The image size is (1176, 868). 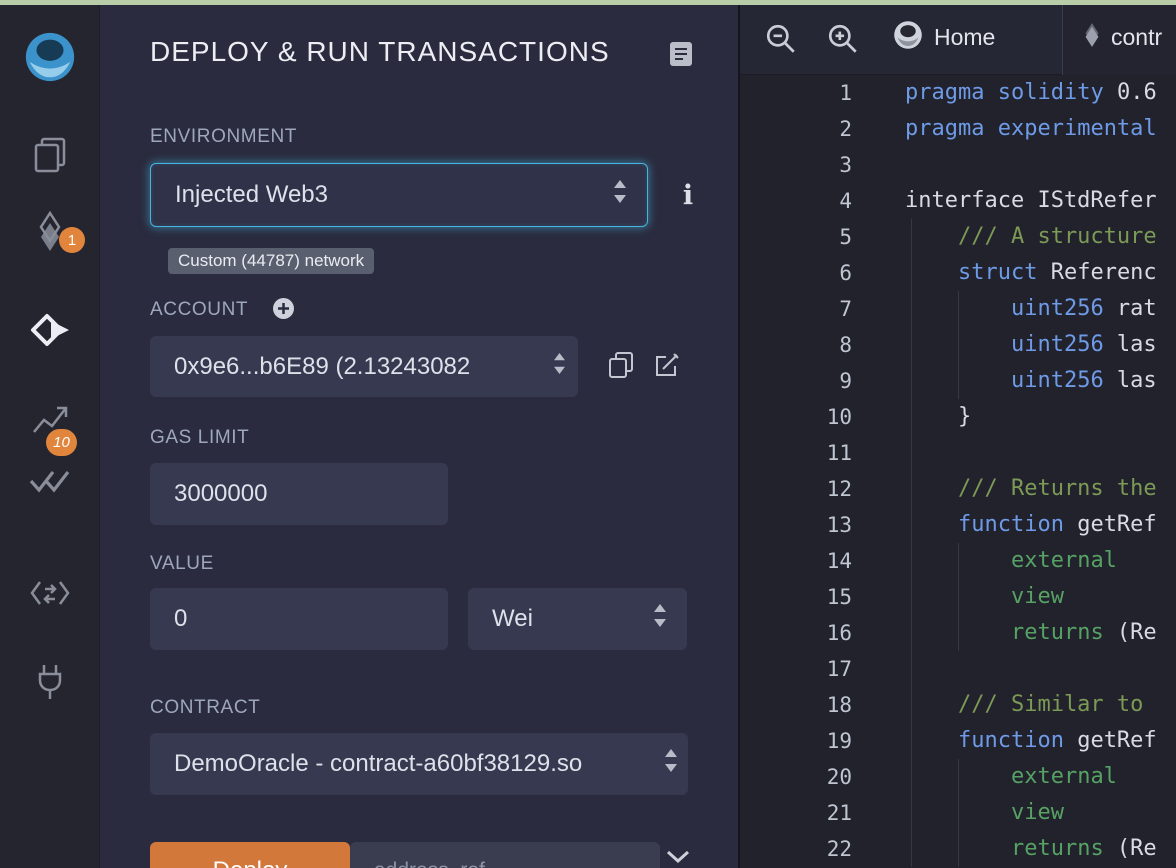 What do you see at coordinates (958, 237) in the screenshot?
I see `code-line: 5 /// A structure` at bounding box center [958, 237].